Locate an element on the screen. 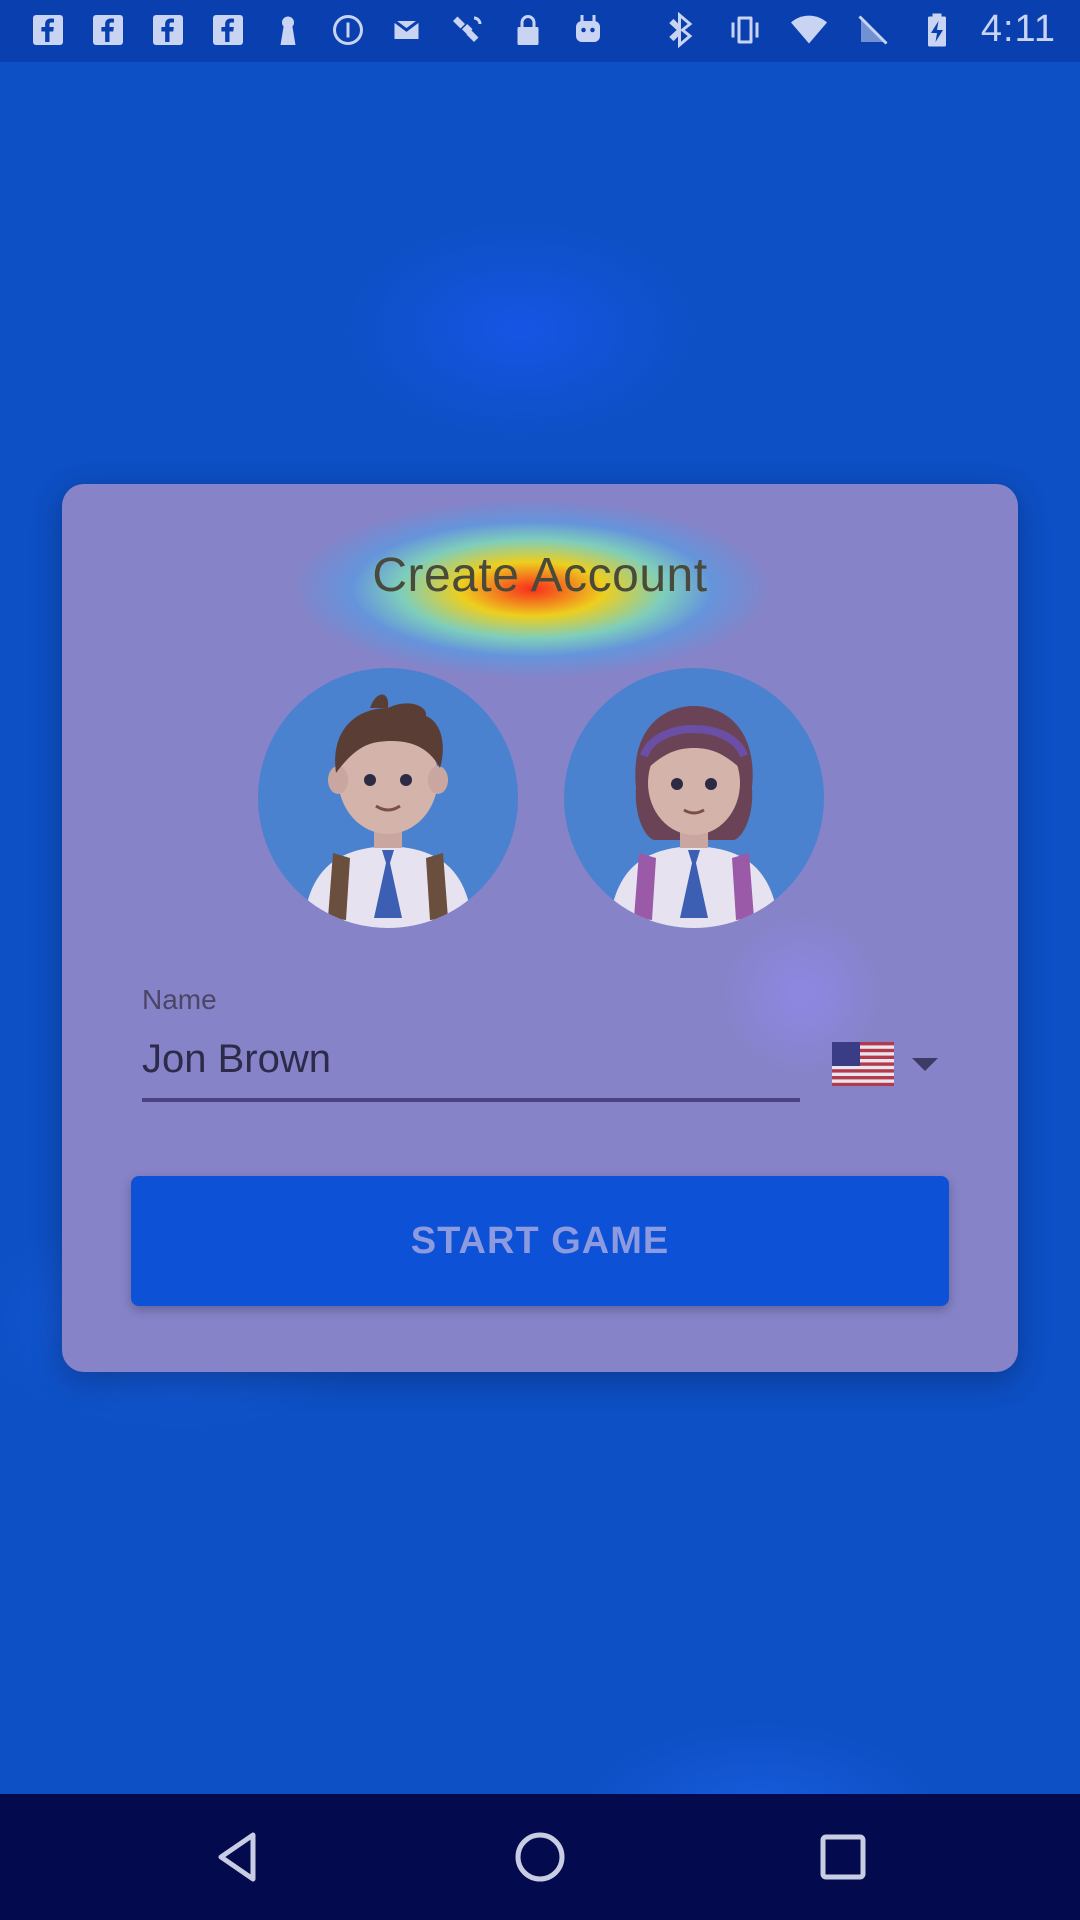 The width and height of the screenshot is (1080, 1920). android-icon is located at coordinates (588, 30).